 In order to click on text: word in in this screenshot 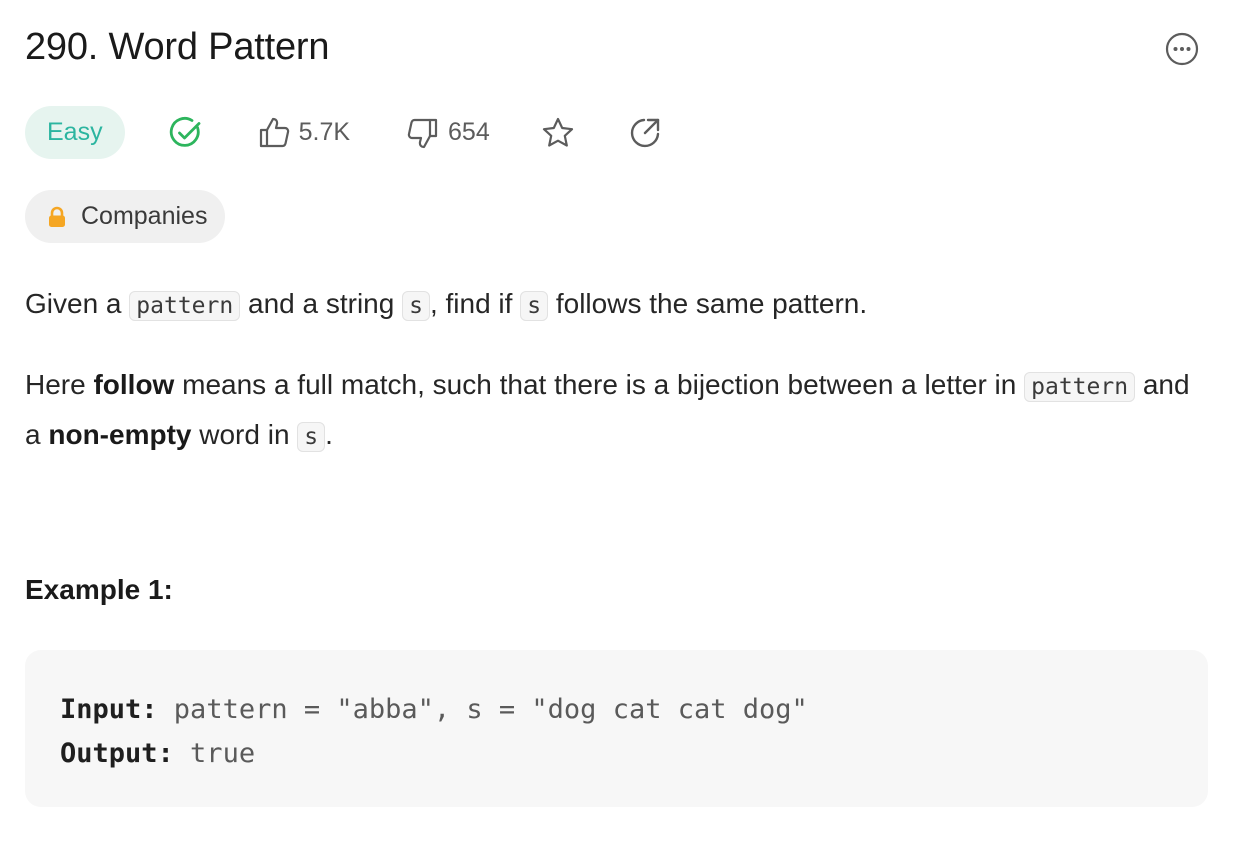, I will do `click(244, 434)`.